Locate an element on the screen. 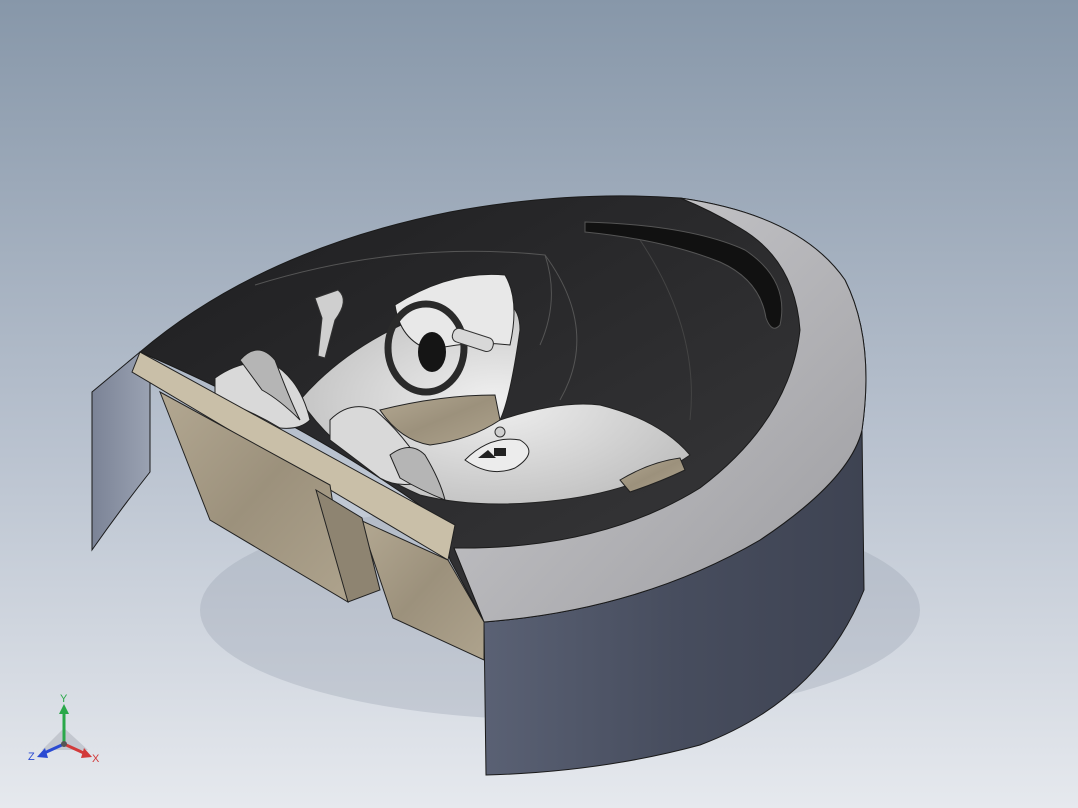 The height and width of the screenshot is (808, 1078). y-axis-label: Y is located at coordinates (64, 699).